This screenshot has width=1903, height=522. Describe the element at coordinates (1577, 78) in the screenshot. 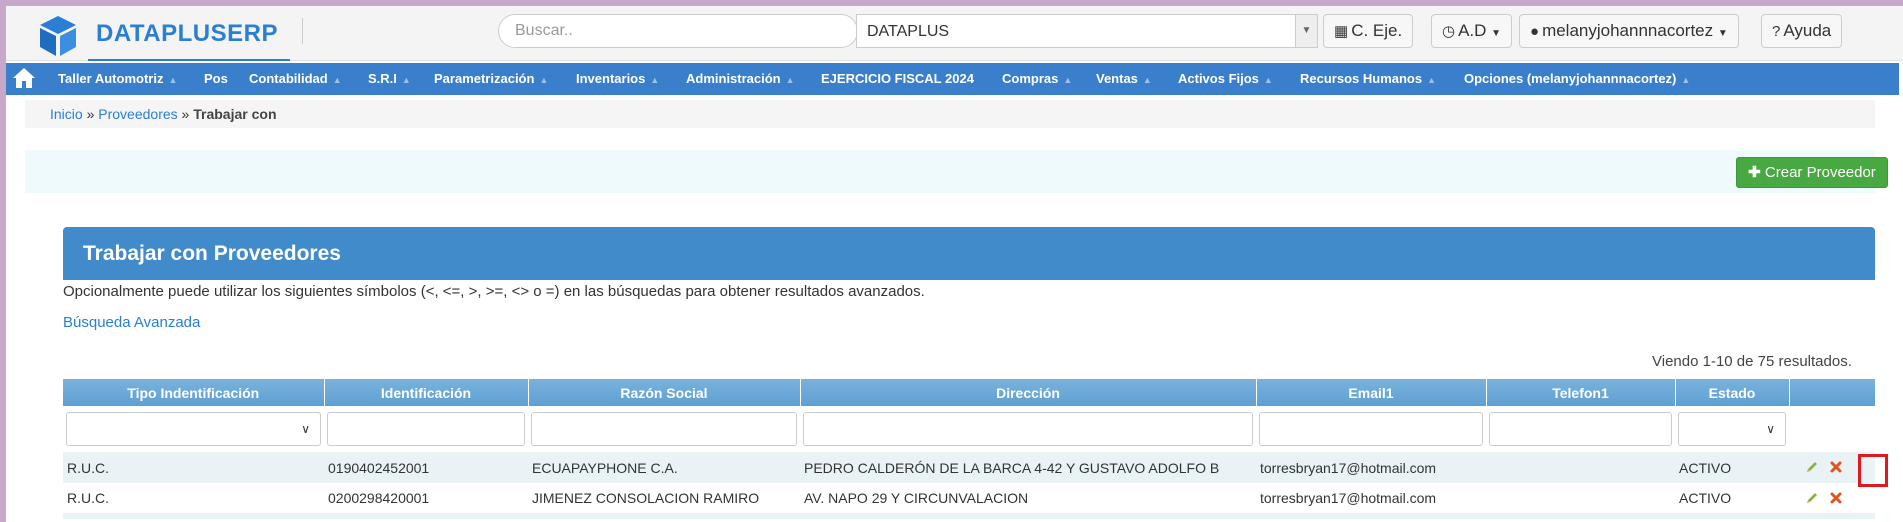

I see `nav-item-opciones: Opciones (melanyjohannnacortez) ▲` at that location.